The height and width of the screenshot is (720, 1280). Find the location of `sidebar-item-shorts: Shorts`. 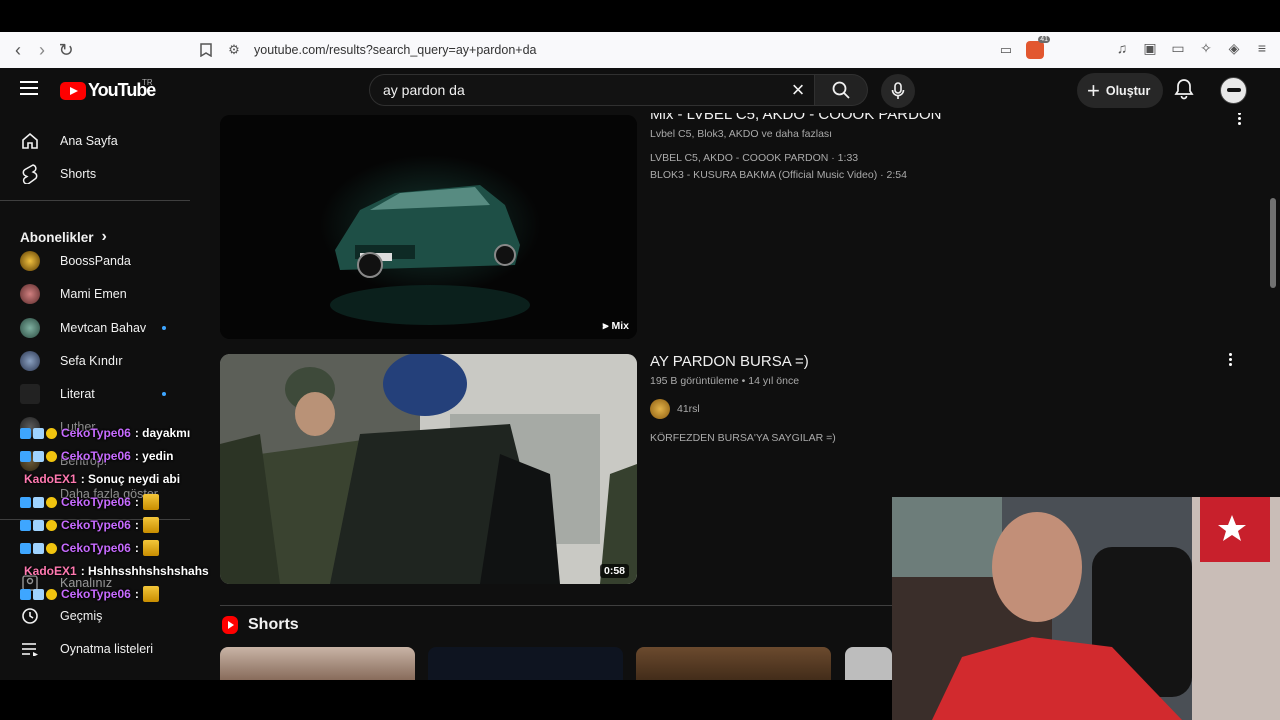

sidebar-item-shorts: Shorts is located at coordinates (100, 174).